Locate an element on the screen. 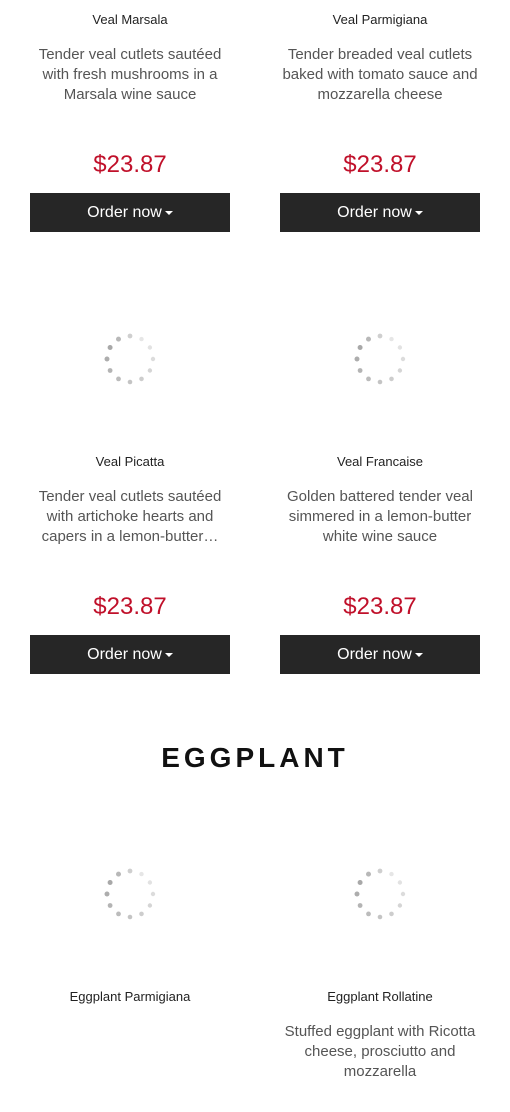 The width and height of the screenshot is (510, 1112). menu-item-veal-marsala-price-block: $23.87 is located at coordinates (130, 165).